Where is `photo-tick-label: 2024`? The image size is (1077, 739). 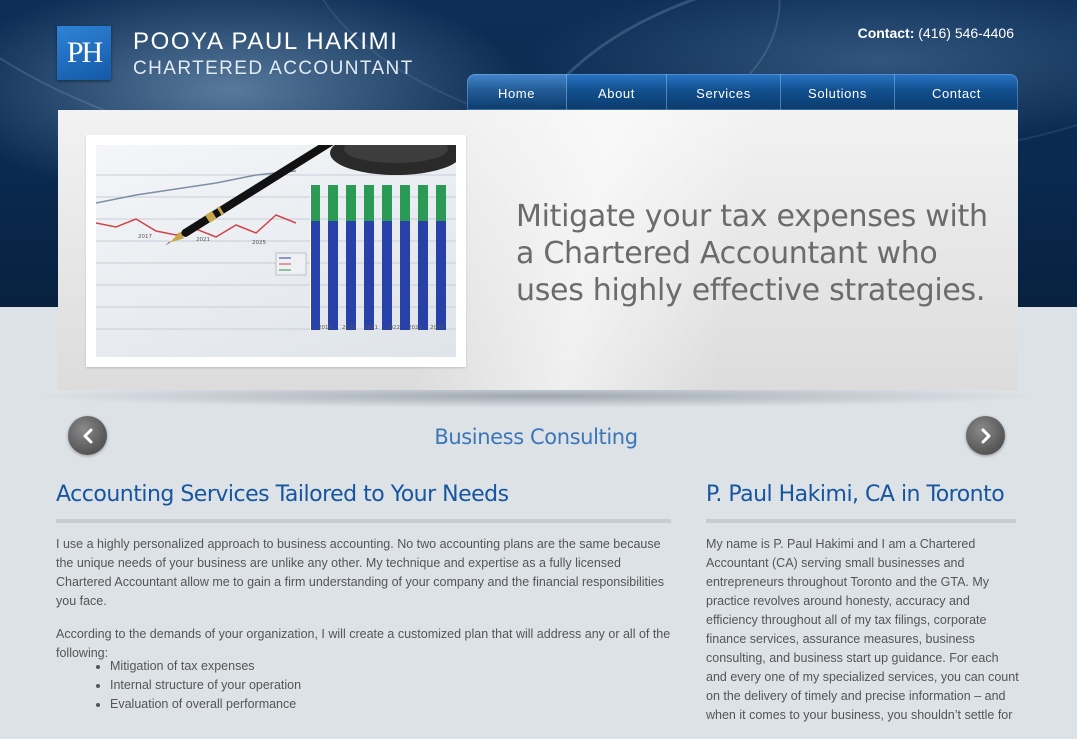 photo-tick-label: 2024 is located at coordinates (437, 328).